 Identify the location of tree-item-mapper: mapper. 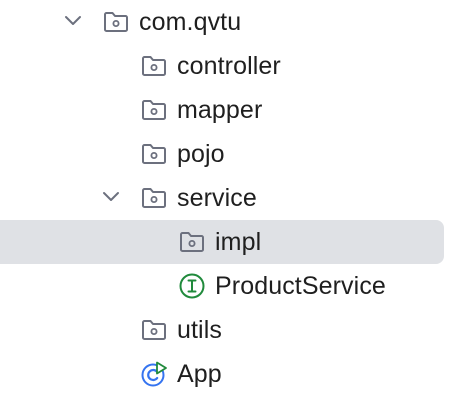
(226, 110).